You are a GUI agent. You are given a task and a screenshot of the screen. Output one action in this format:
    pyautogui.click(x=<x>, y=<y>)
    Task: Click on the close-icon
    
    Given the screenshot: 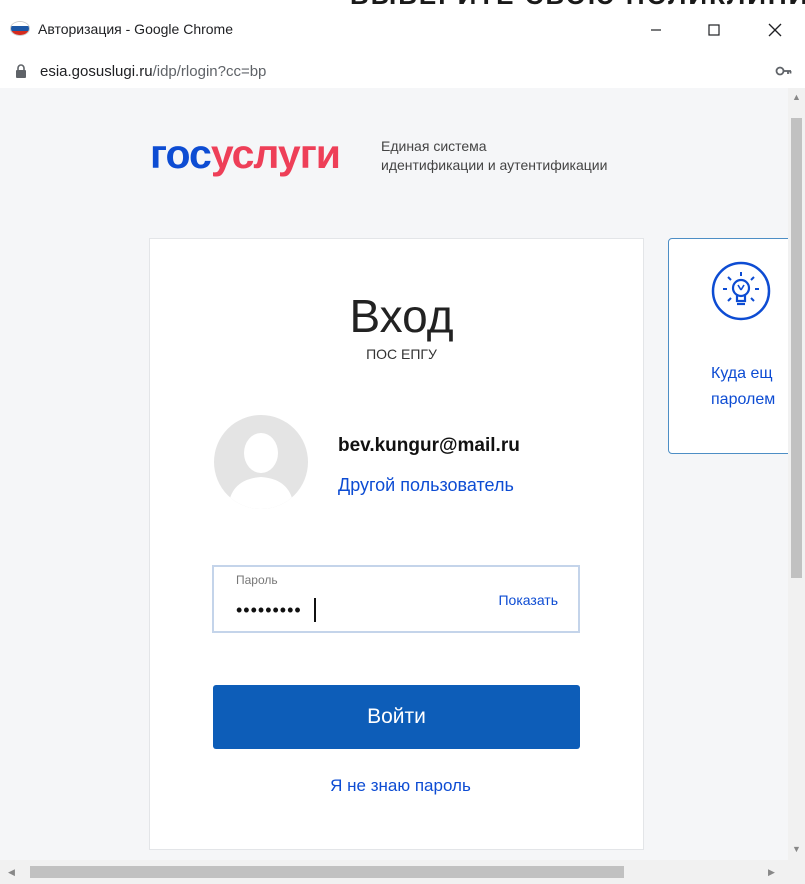 What is the action you would take?
    pyautogui.click(x=775, y=30)
    